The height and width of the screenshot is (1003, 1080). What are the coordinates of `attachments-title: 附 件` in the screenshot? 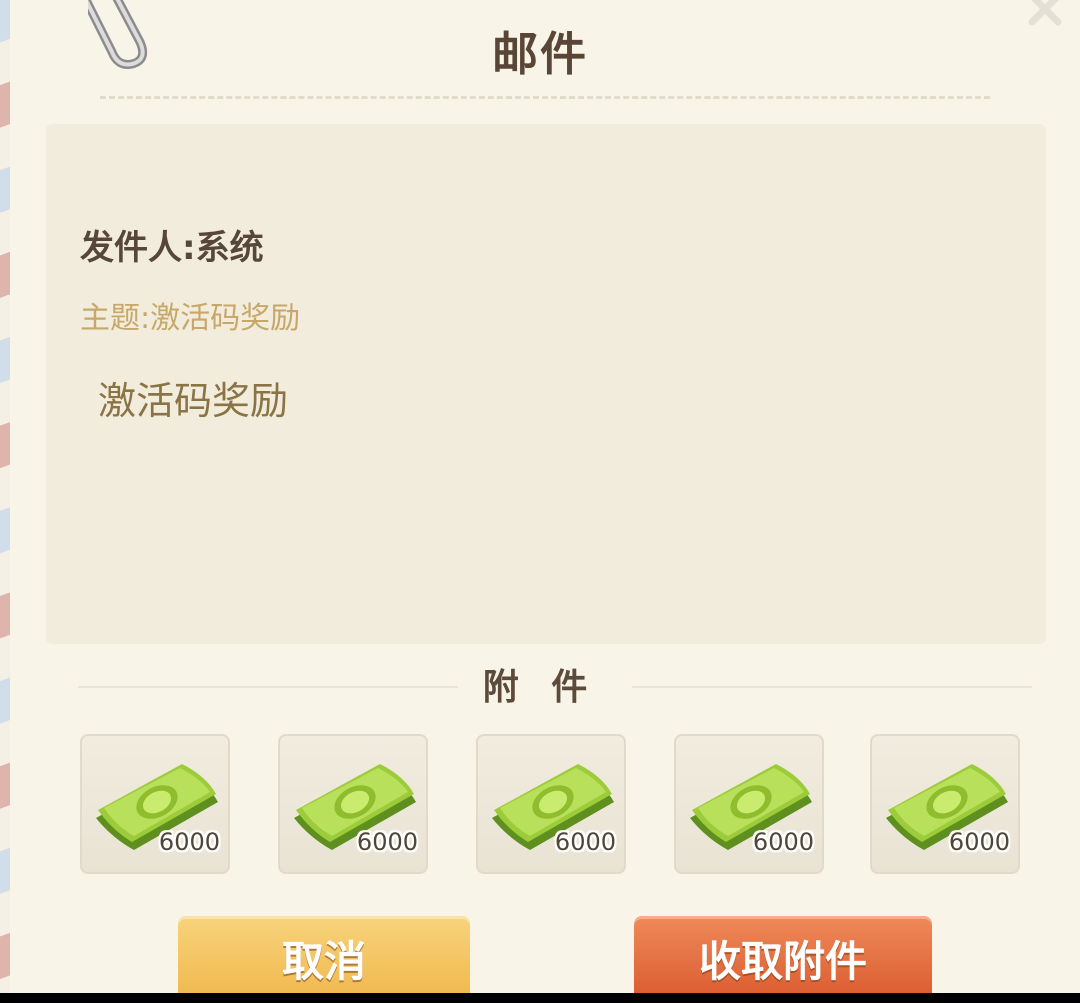 It's located at (540, 687).